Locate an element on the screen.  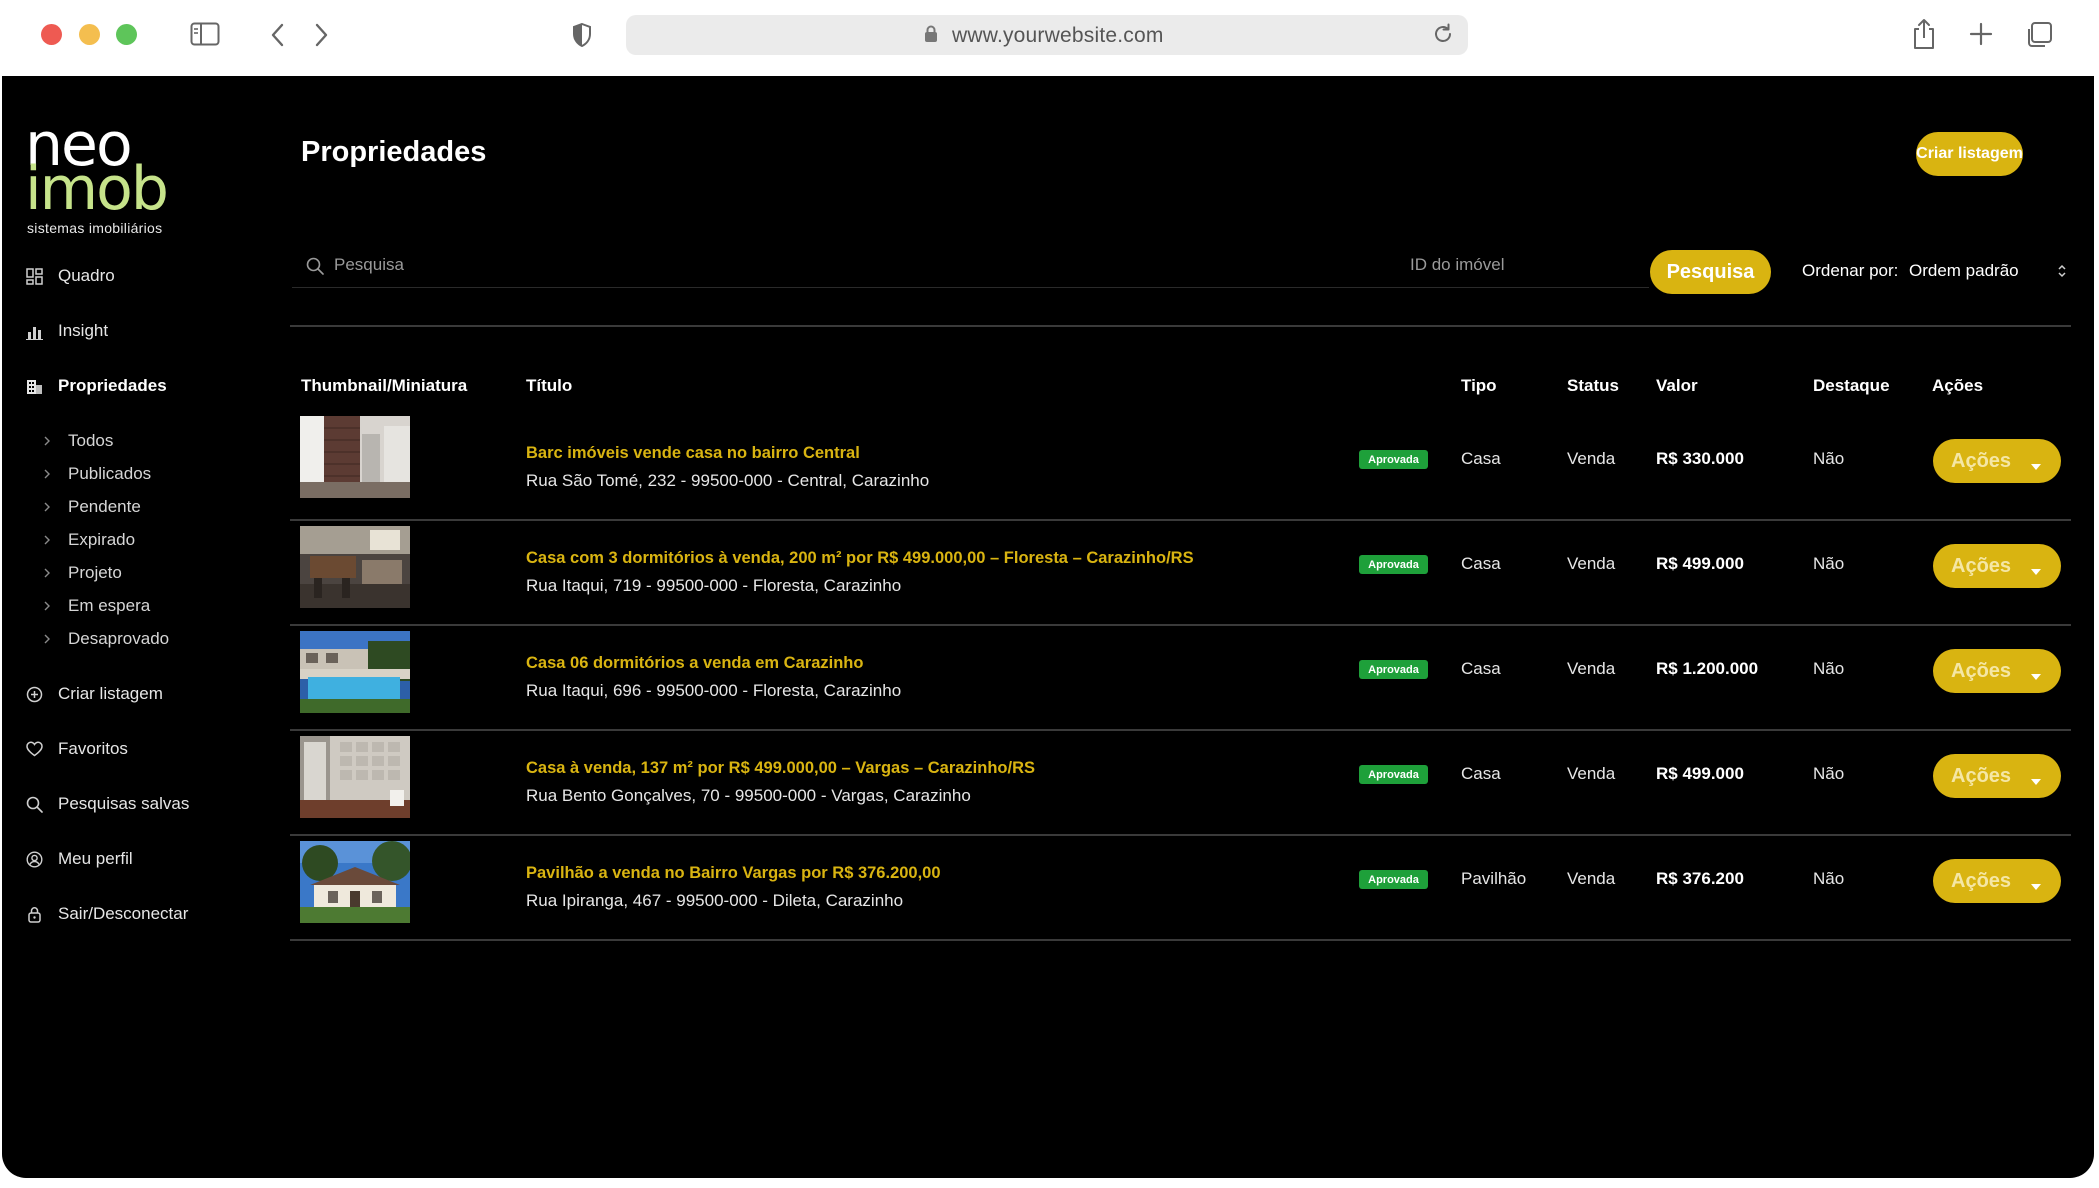
status-badge: Aprovada is located at coordinates (1393, 774).